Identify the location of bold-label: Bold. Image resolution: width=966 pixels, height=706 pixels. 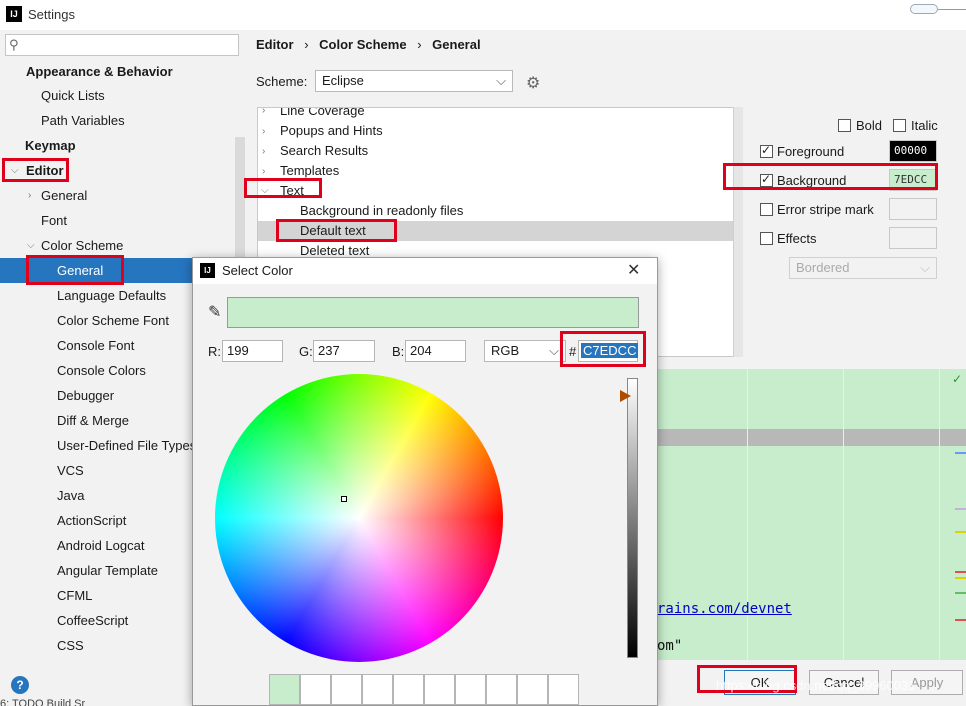
(869, 125).